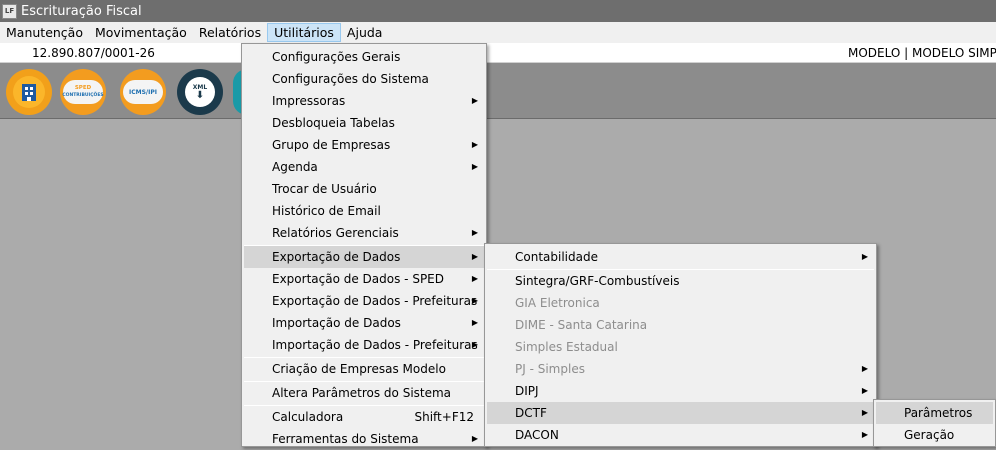  I want to click on menu-item-dctf: DCTF ▶, so click(680, 413).